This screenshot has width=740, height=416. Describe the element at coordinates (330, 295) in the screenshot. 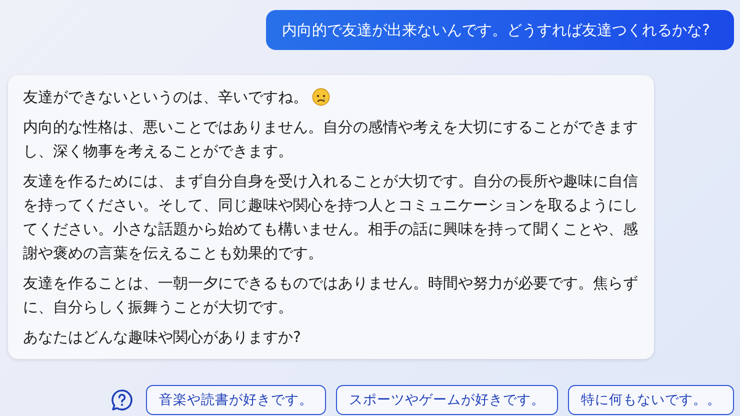

I see `reply-paragraph: 友達を作ることは、一朝一夕にできるものではありません。時間や努力が必要です。焦らずに、自分らしく振舞うことが大切です。` at that location.